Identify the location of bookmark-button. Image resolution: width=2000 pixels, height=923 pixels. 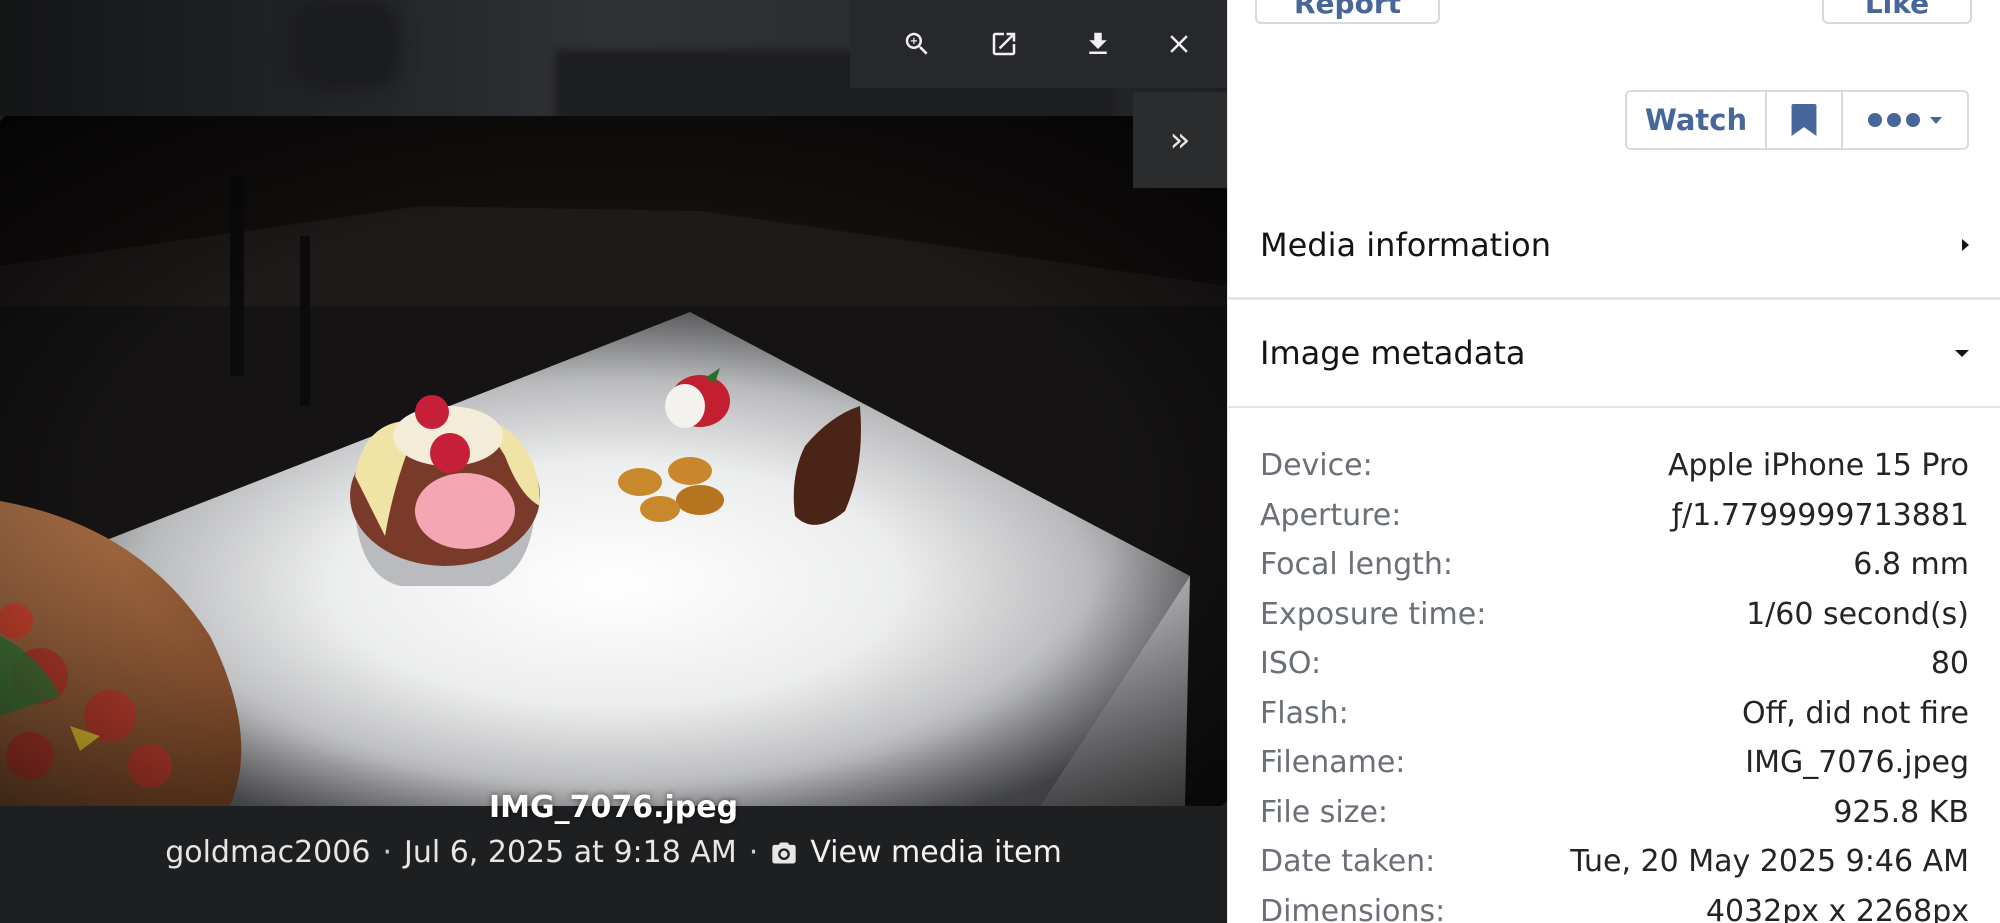
(1803, 120).